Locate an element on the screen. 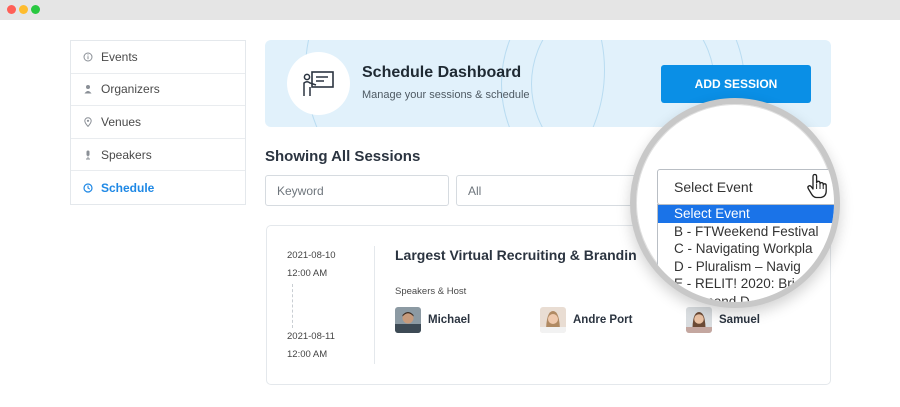 Image resolution: width=900 pixels, height=407 pixels. window-titlebar is located at coordinates (450, 10).